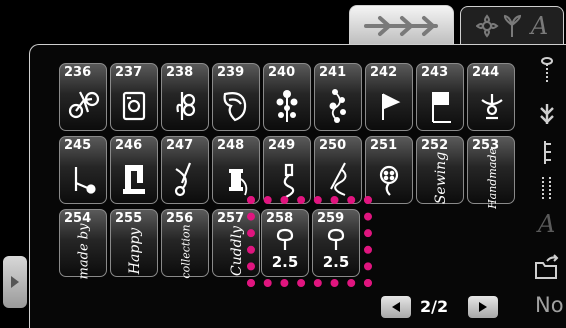 The height and width of the screenshot is (328, 566). Describe the element at coordinates (231, 218) in the screenshot. I see `stitch-number: 257` at that location.